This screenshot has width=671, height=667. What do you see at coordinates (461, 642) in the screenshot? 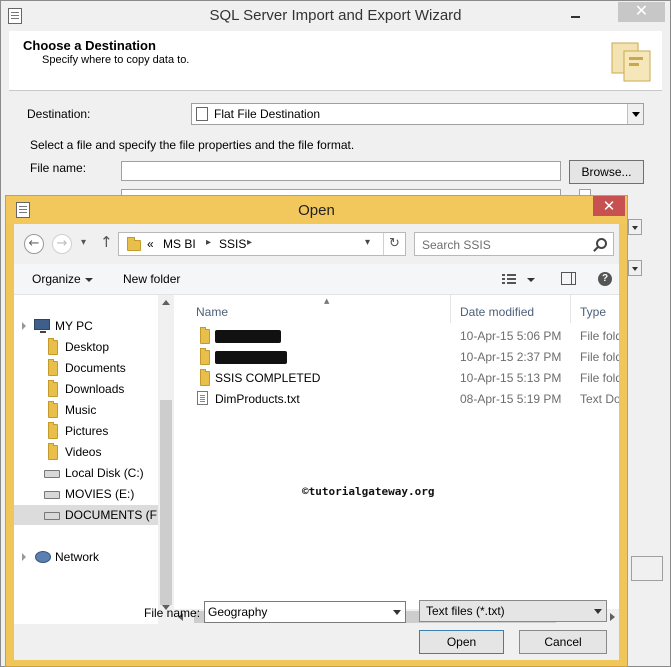
I see `open-button: Open` at bounding box center [461, 642].